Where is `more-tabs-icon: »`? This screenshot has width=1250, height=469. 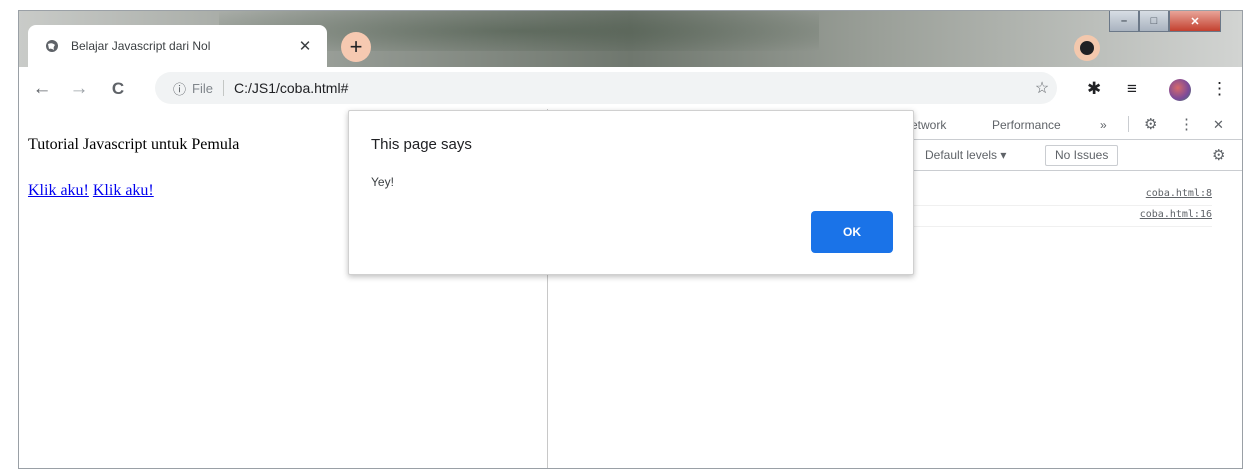
more-tabs-icon: » is located at coordinates (1103, 125).